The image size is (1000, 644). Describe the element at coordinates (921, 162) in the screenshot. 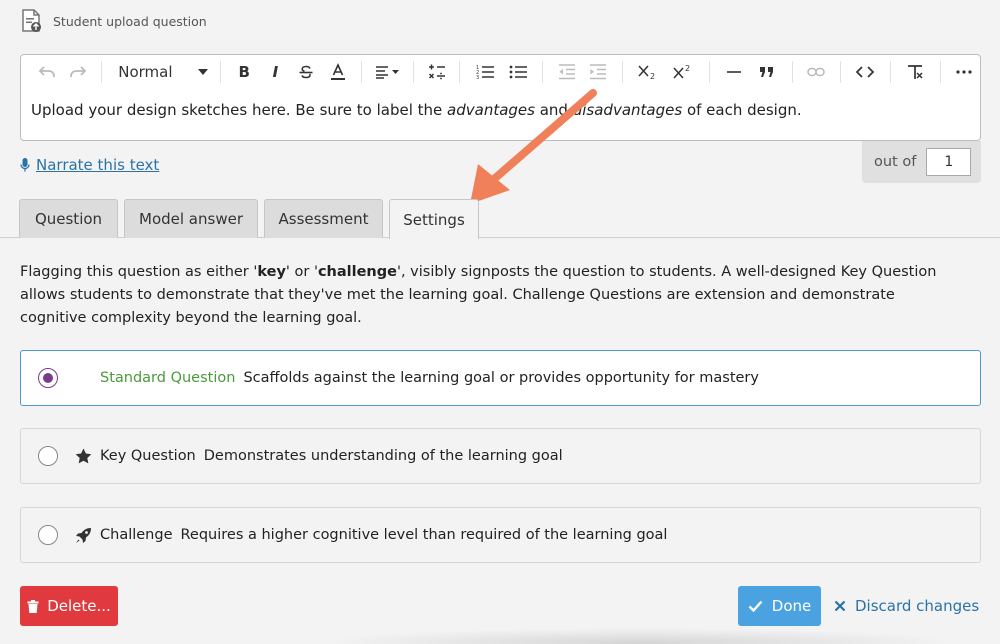

I see `marks-panel: out of` at that location.